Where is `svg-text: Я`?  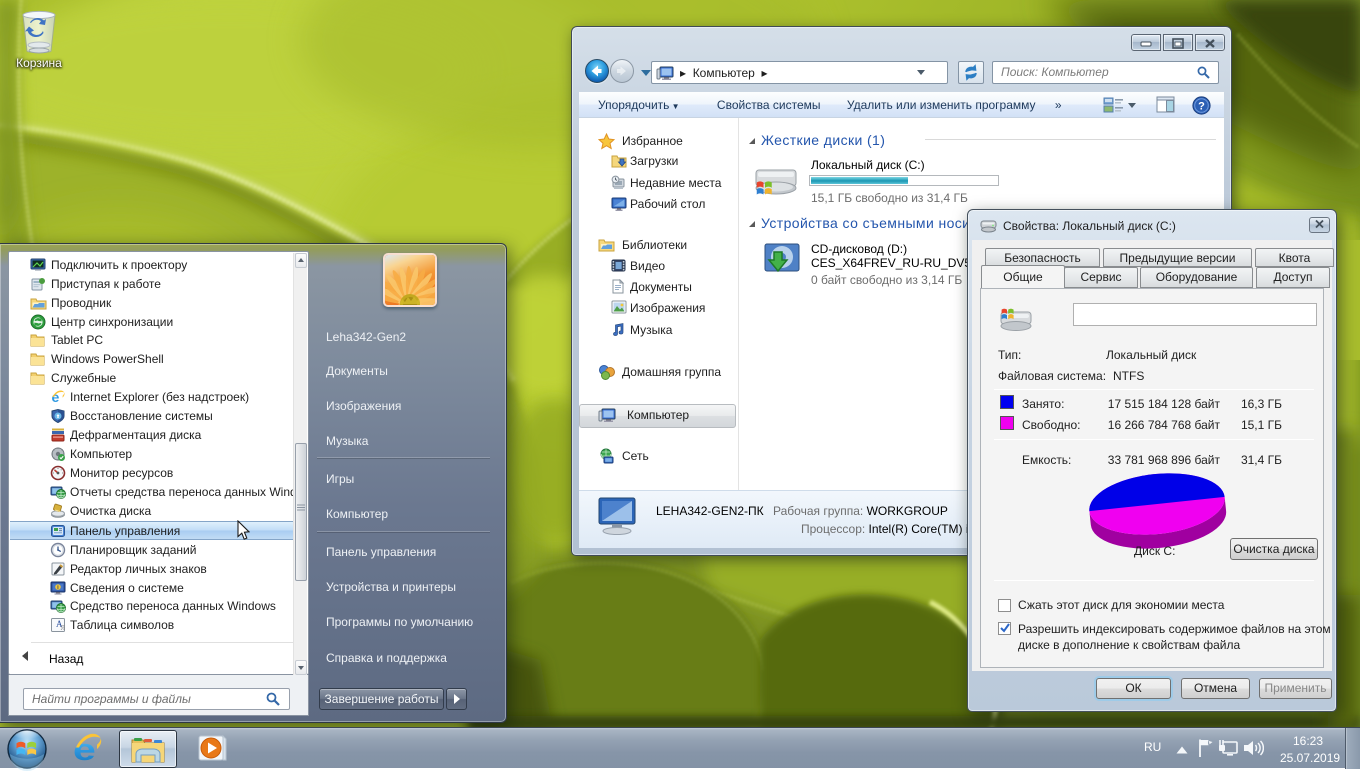
svg-text: Я is located at coordinates (63, 628).